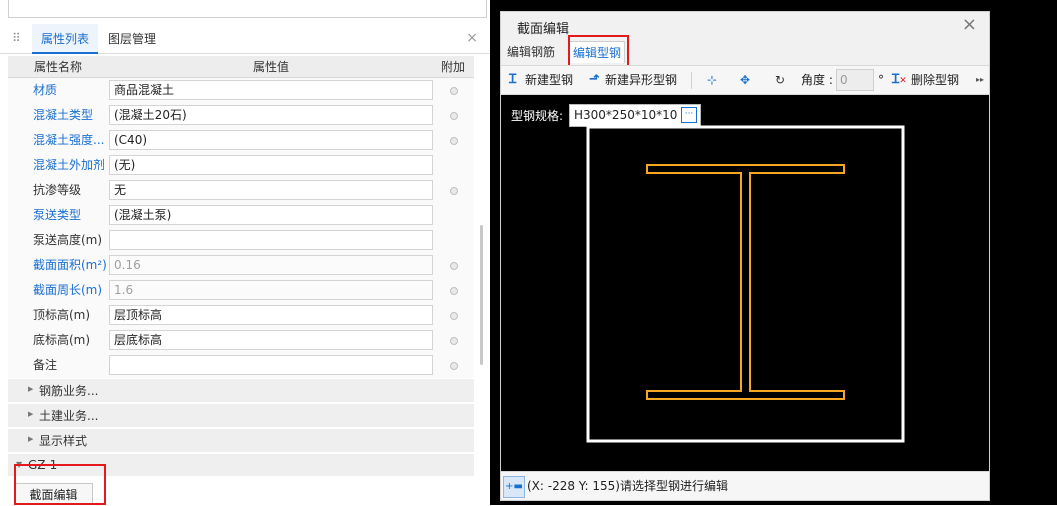 Image resolution: width=1057 pixels, height=506 pixels. I want to click on property-value-field: 无, so click(271, 190).